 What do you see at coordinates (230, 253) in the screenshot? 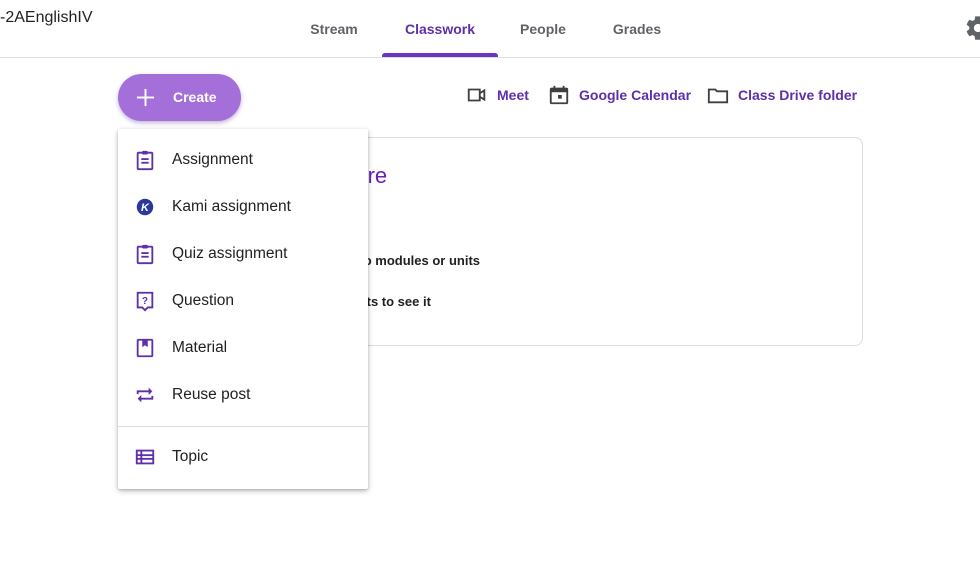
I see `menu-item-label: Quiz assignment` at bounding box center [230, 253].